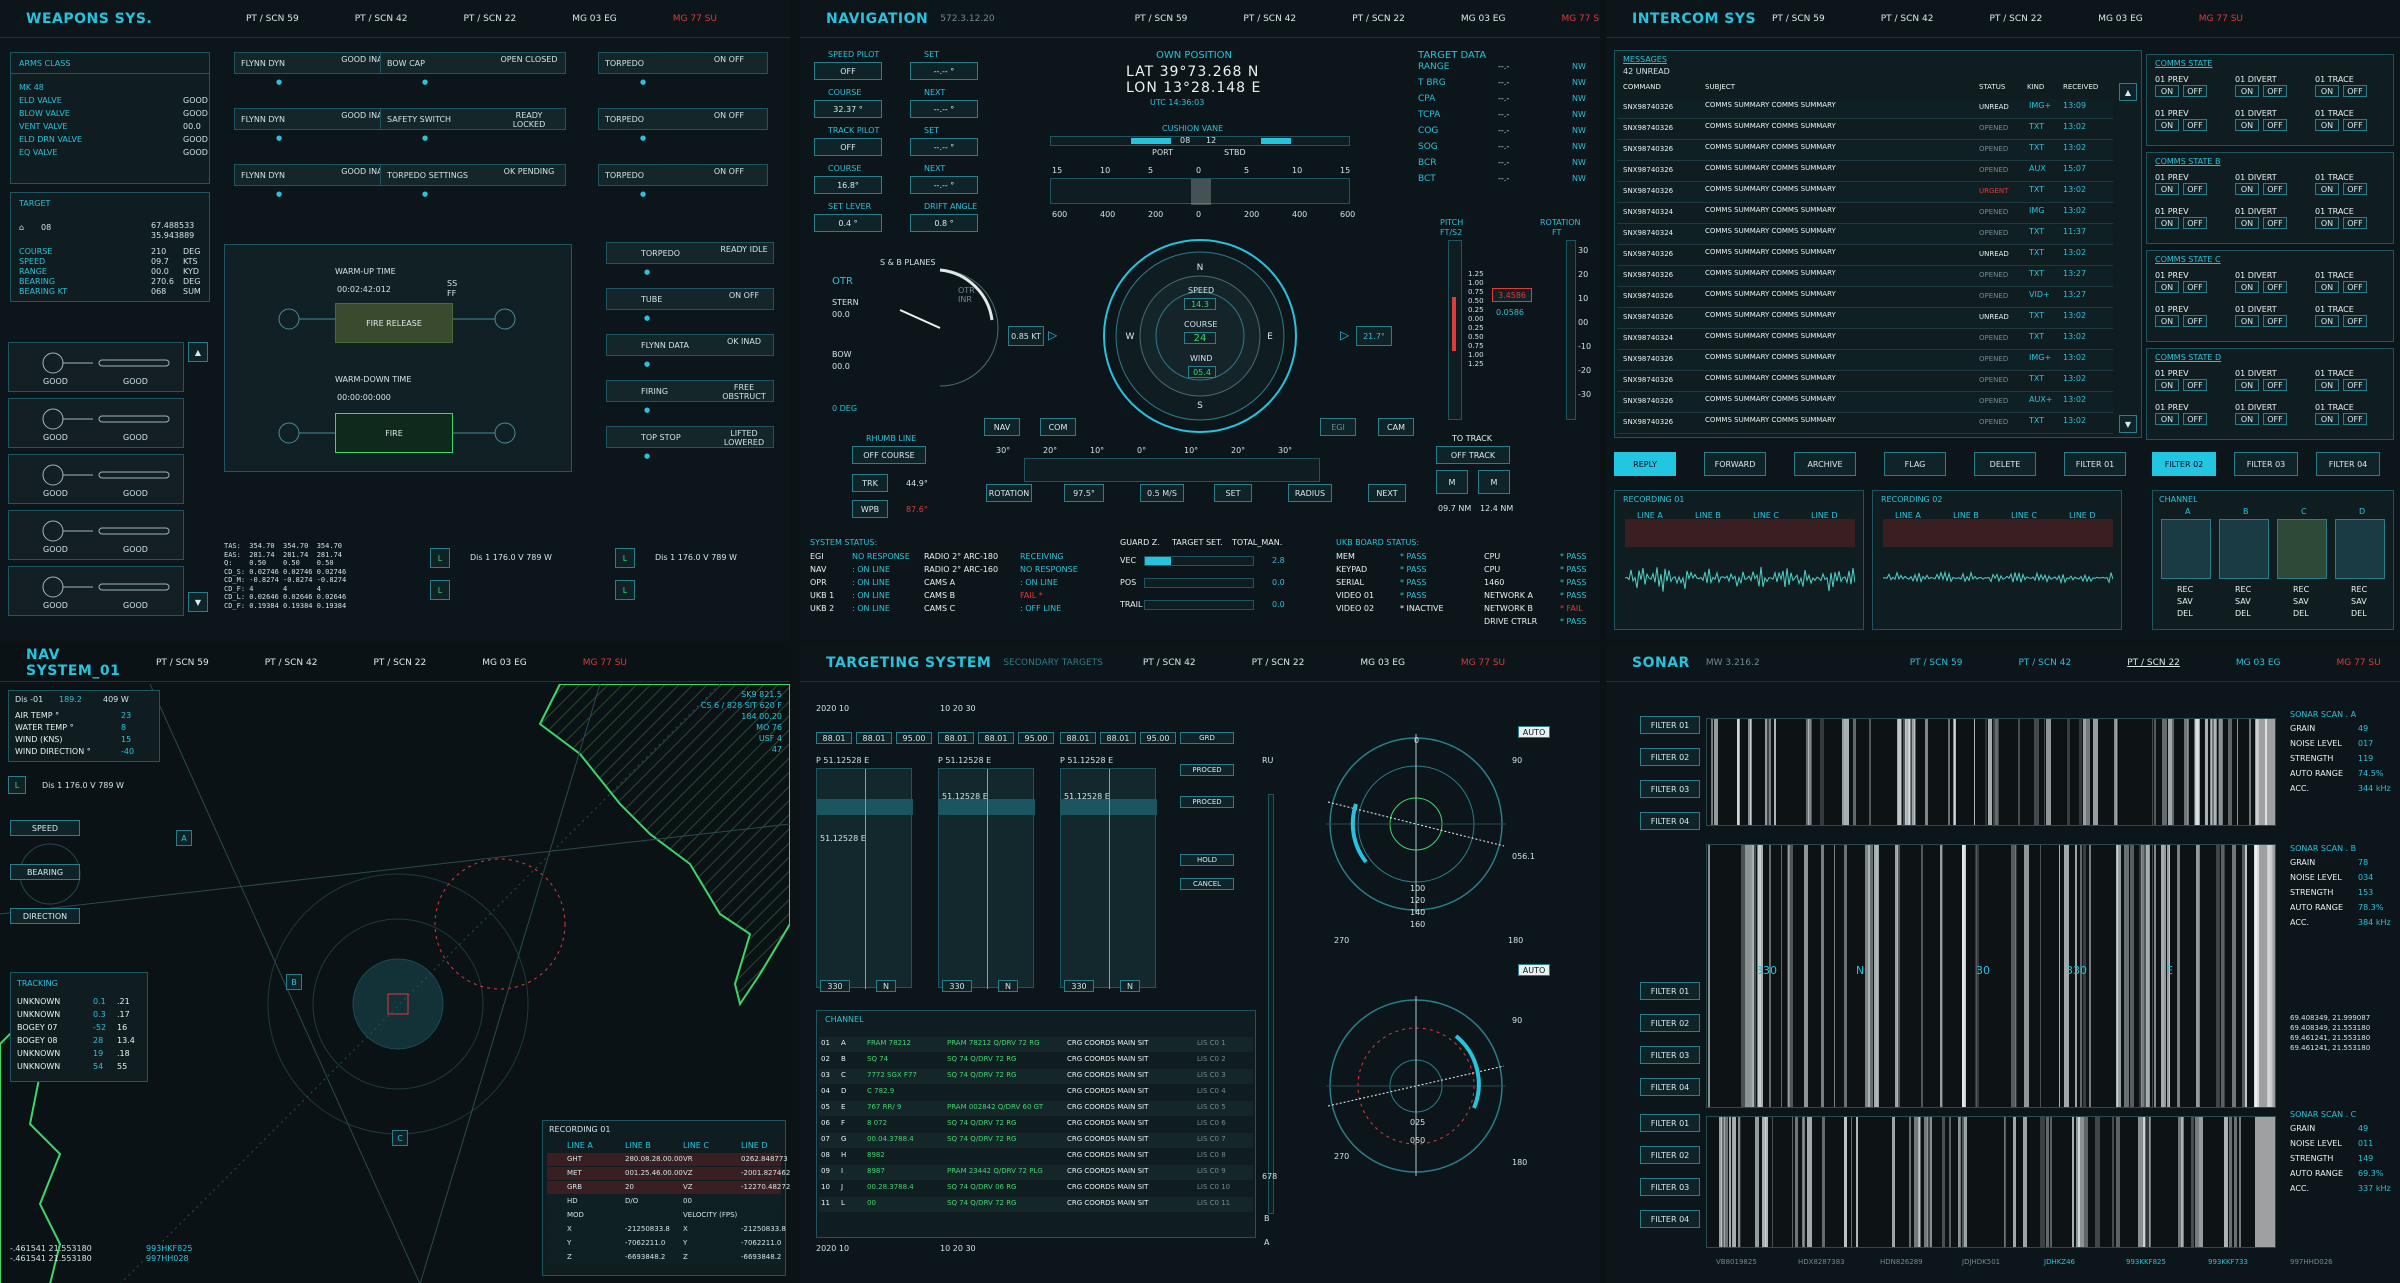 This screenshot has height=1283, width=2400. What do you see at coordinates (2120, 19) in the screenshot?
I see `ic-tab-mg03: MG 03 EG` at bounding box center [2120, 19].